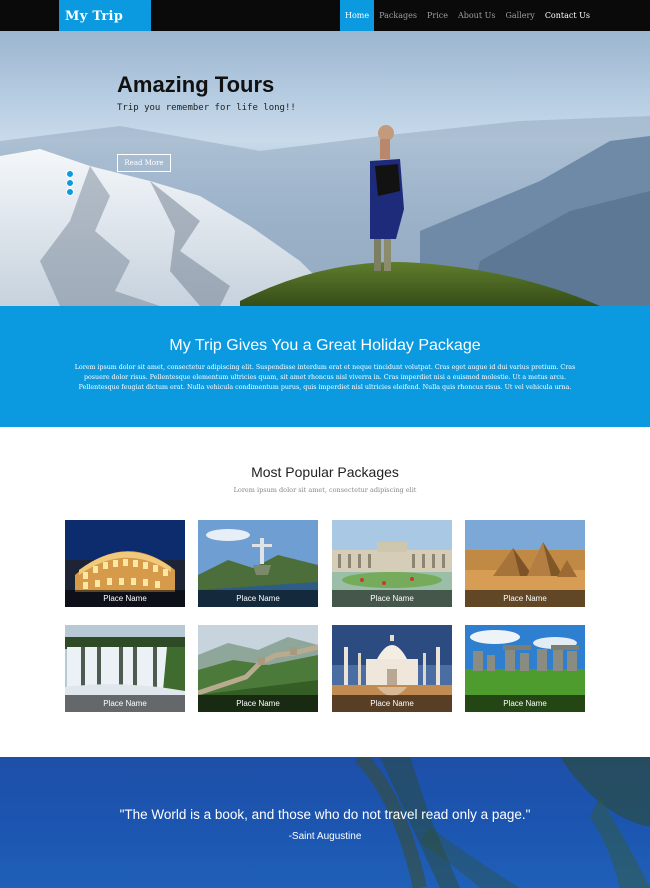  Describe the element at coordinates (258, 668) in the screenshot. I see `package-card-great-wall: Place Name` at that location.